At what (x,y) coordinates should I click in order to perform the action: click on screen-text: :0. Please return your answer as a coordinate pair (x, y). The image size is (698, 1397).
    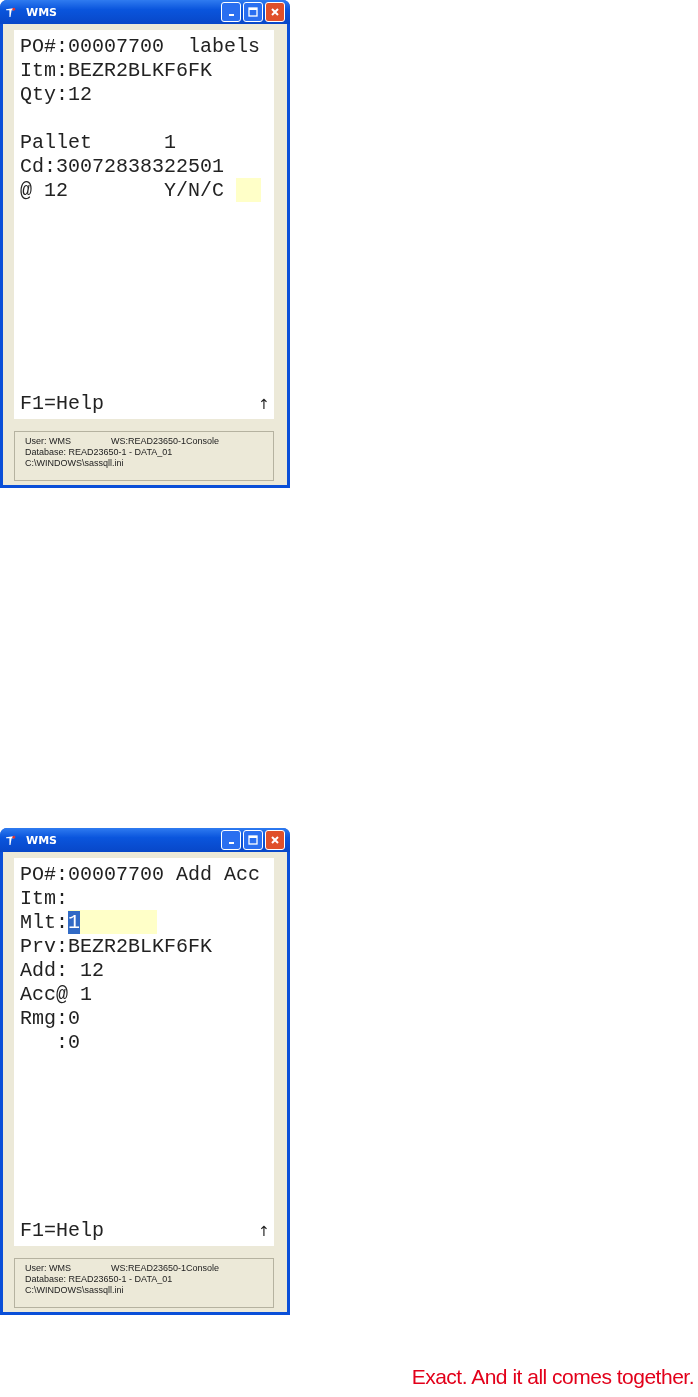
    Looking at the image, I should click on (67, 1042).